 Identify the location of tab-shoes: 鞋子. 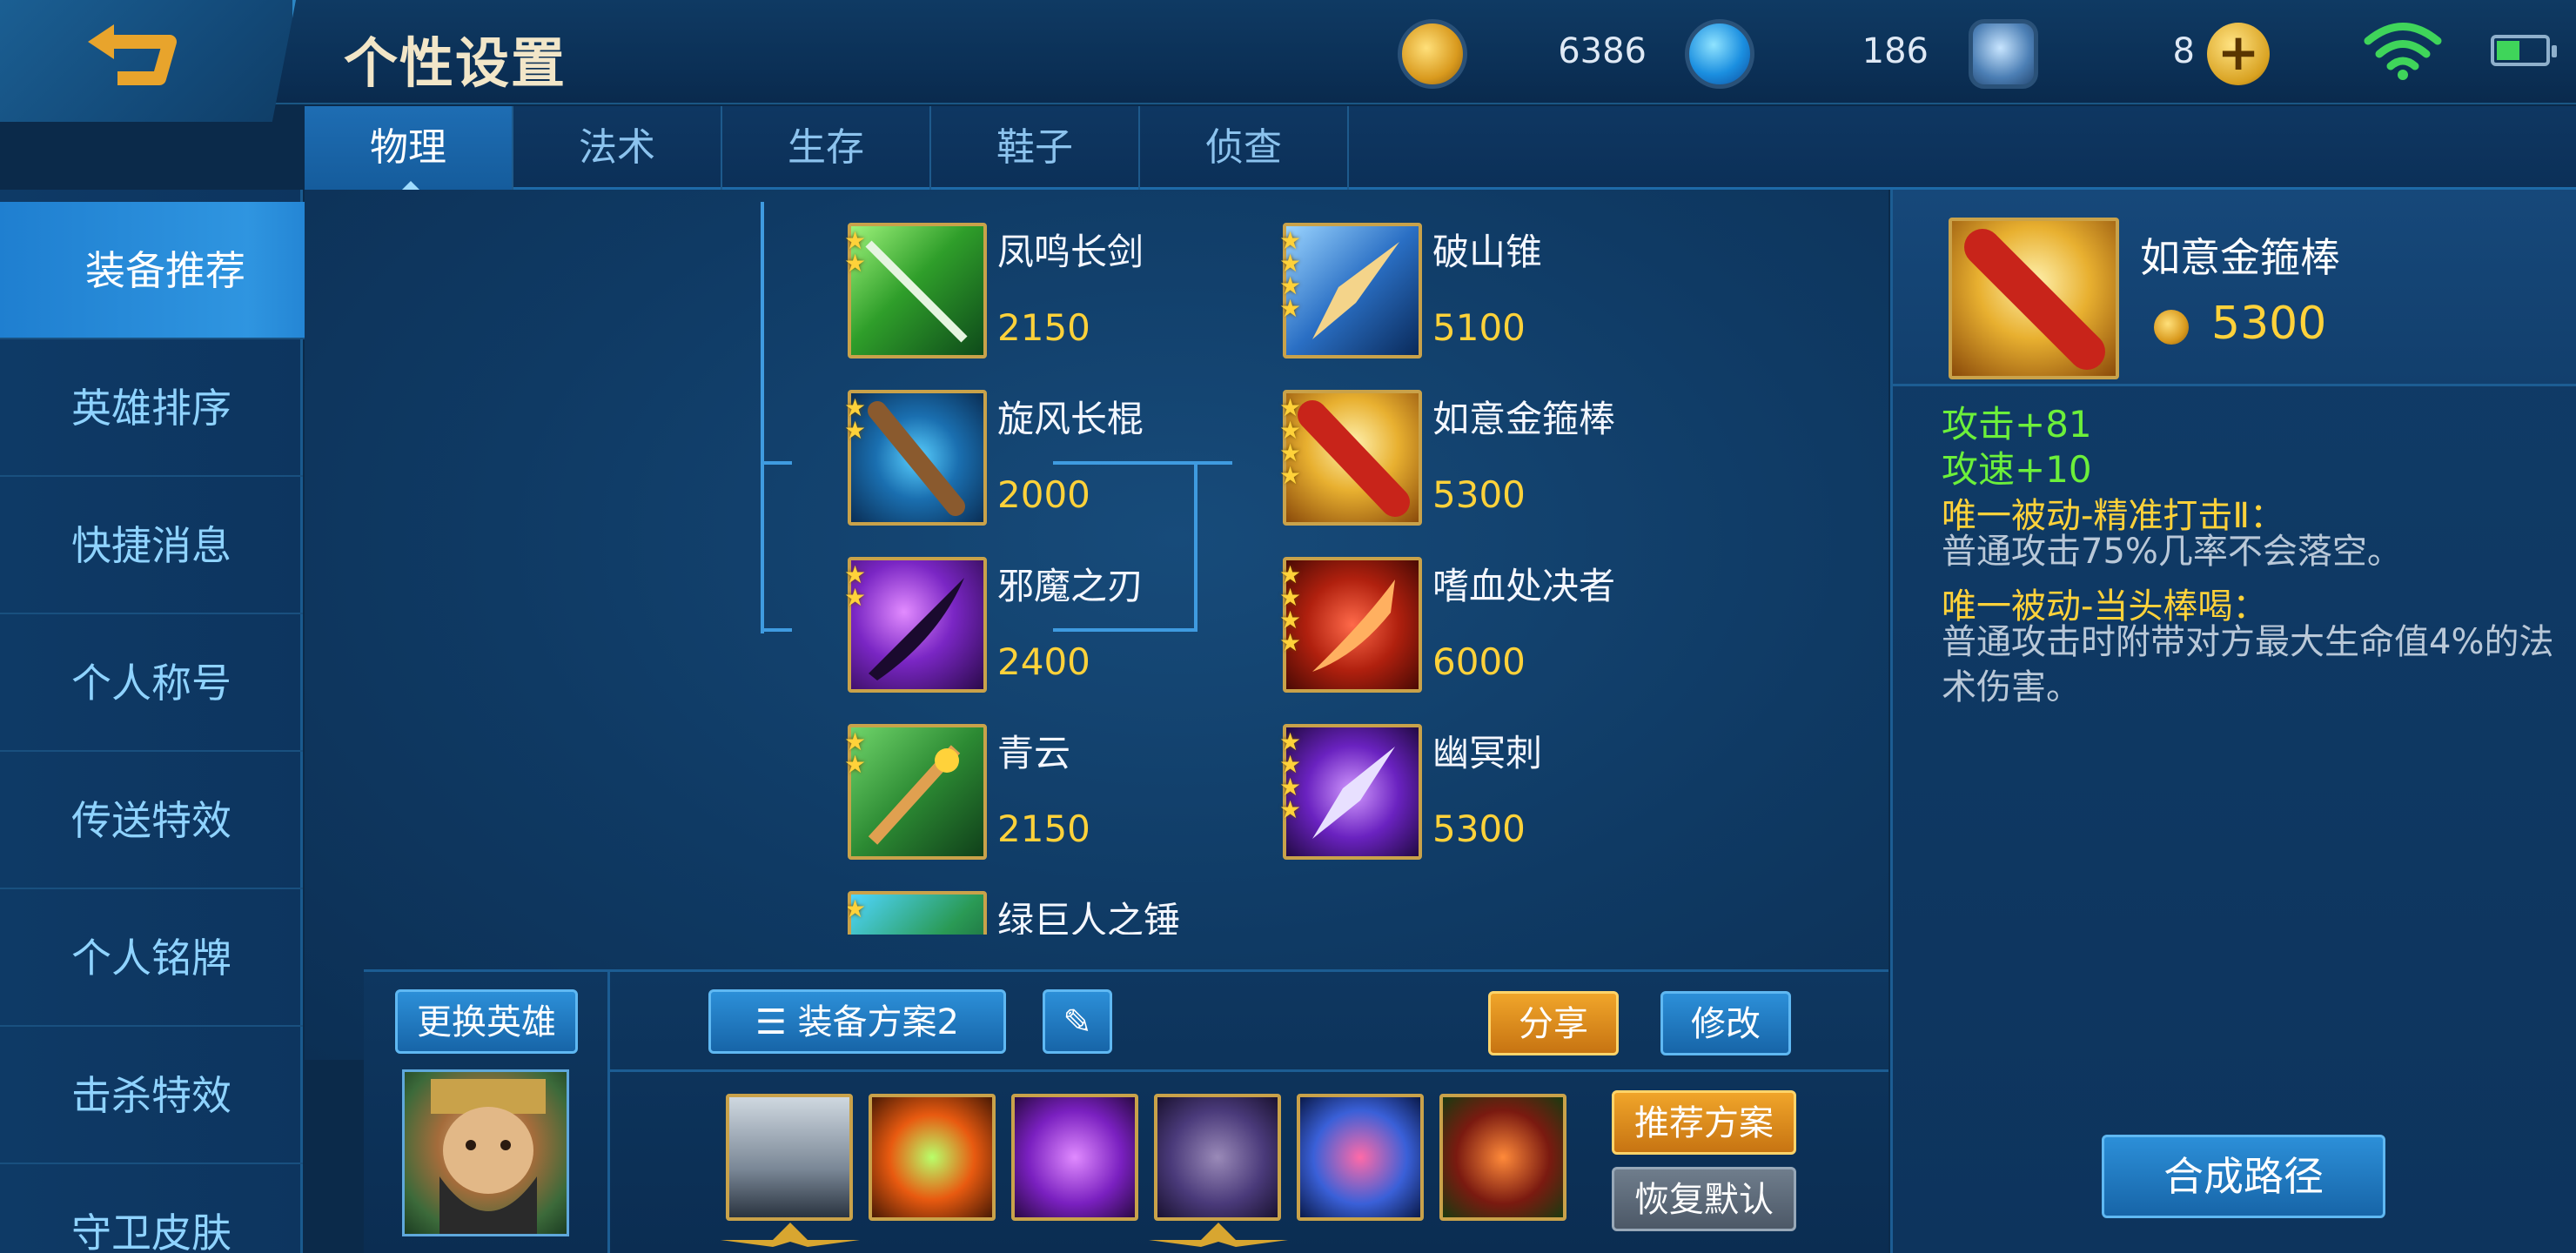
(1035, 148).